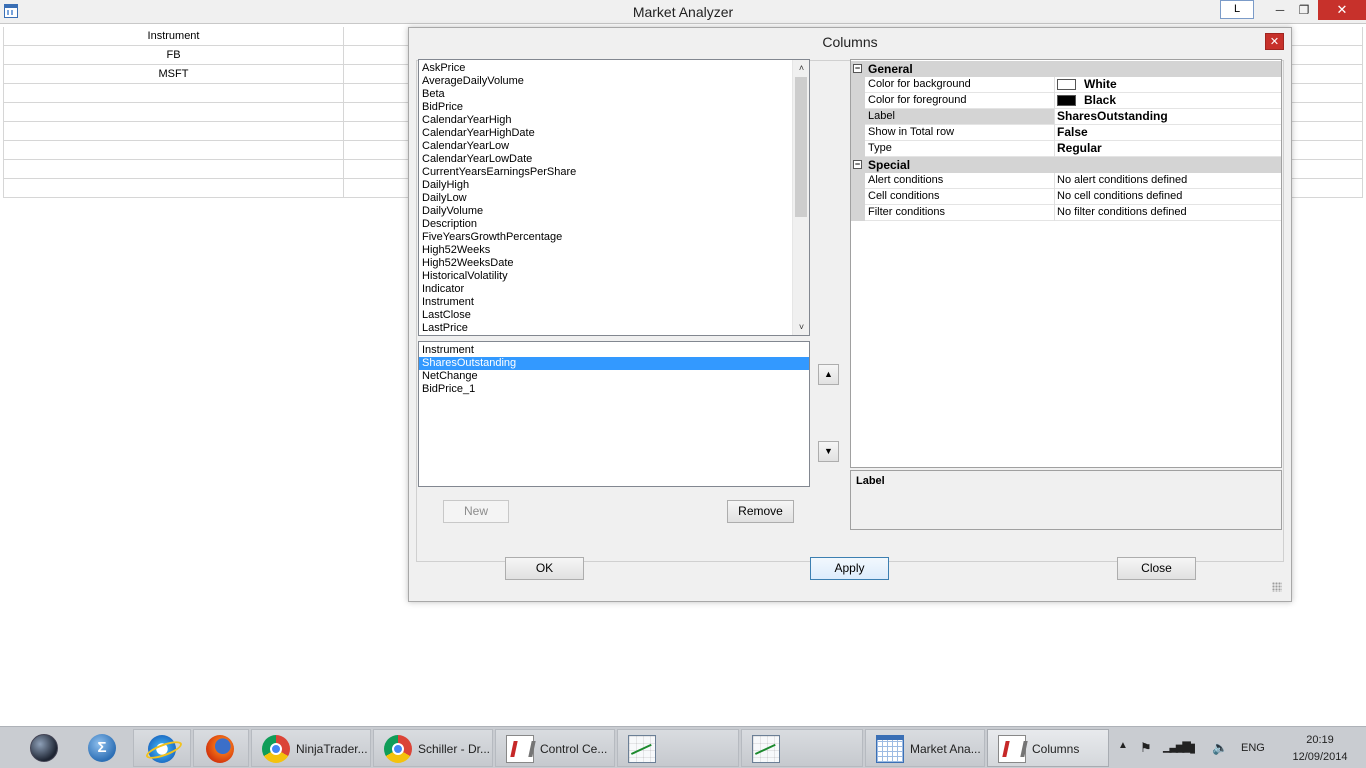 The width and height of the screenshot is (1366, 768). What do you see at coordinates (1122, 180) in the screenshot?
I see `property-value: No alert conditions defined` at bounding box center [1122, 180].